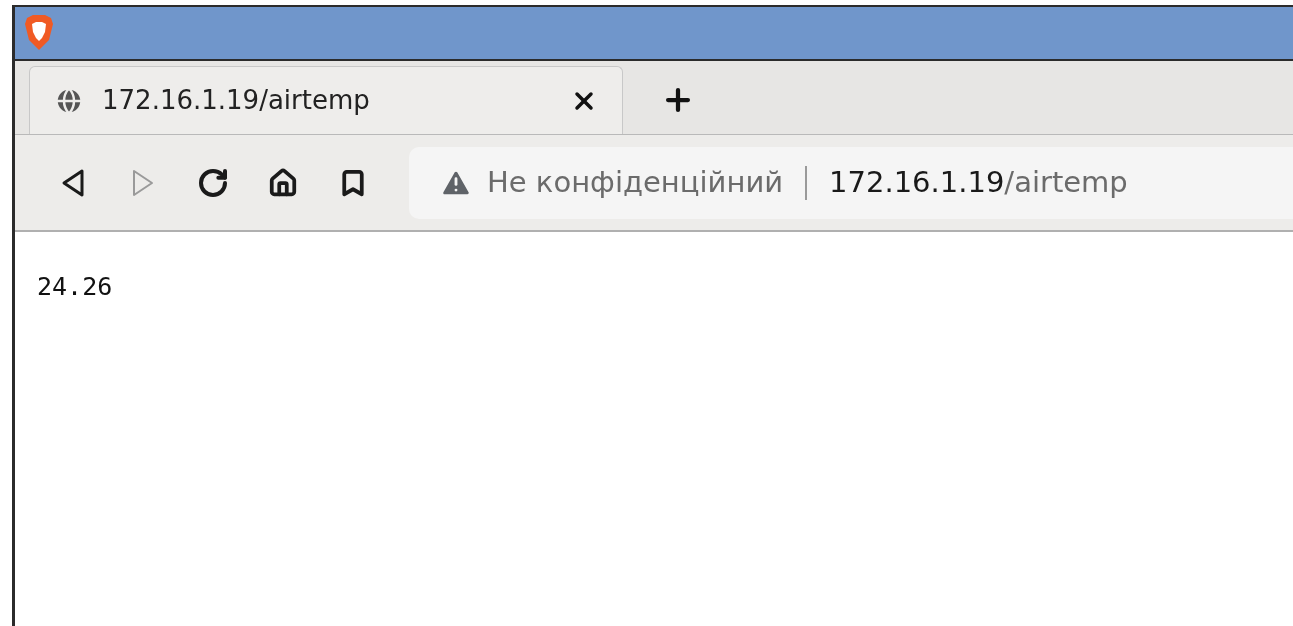  I want to click on security-label: Не конфіденційний, so click(635, 182).